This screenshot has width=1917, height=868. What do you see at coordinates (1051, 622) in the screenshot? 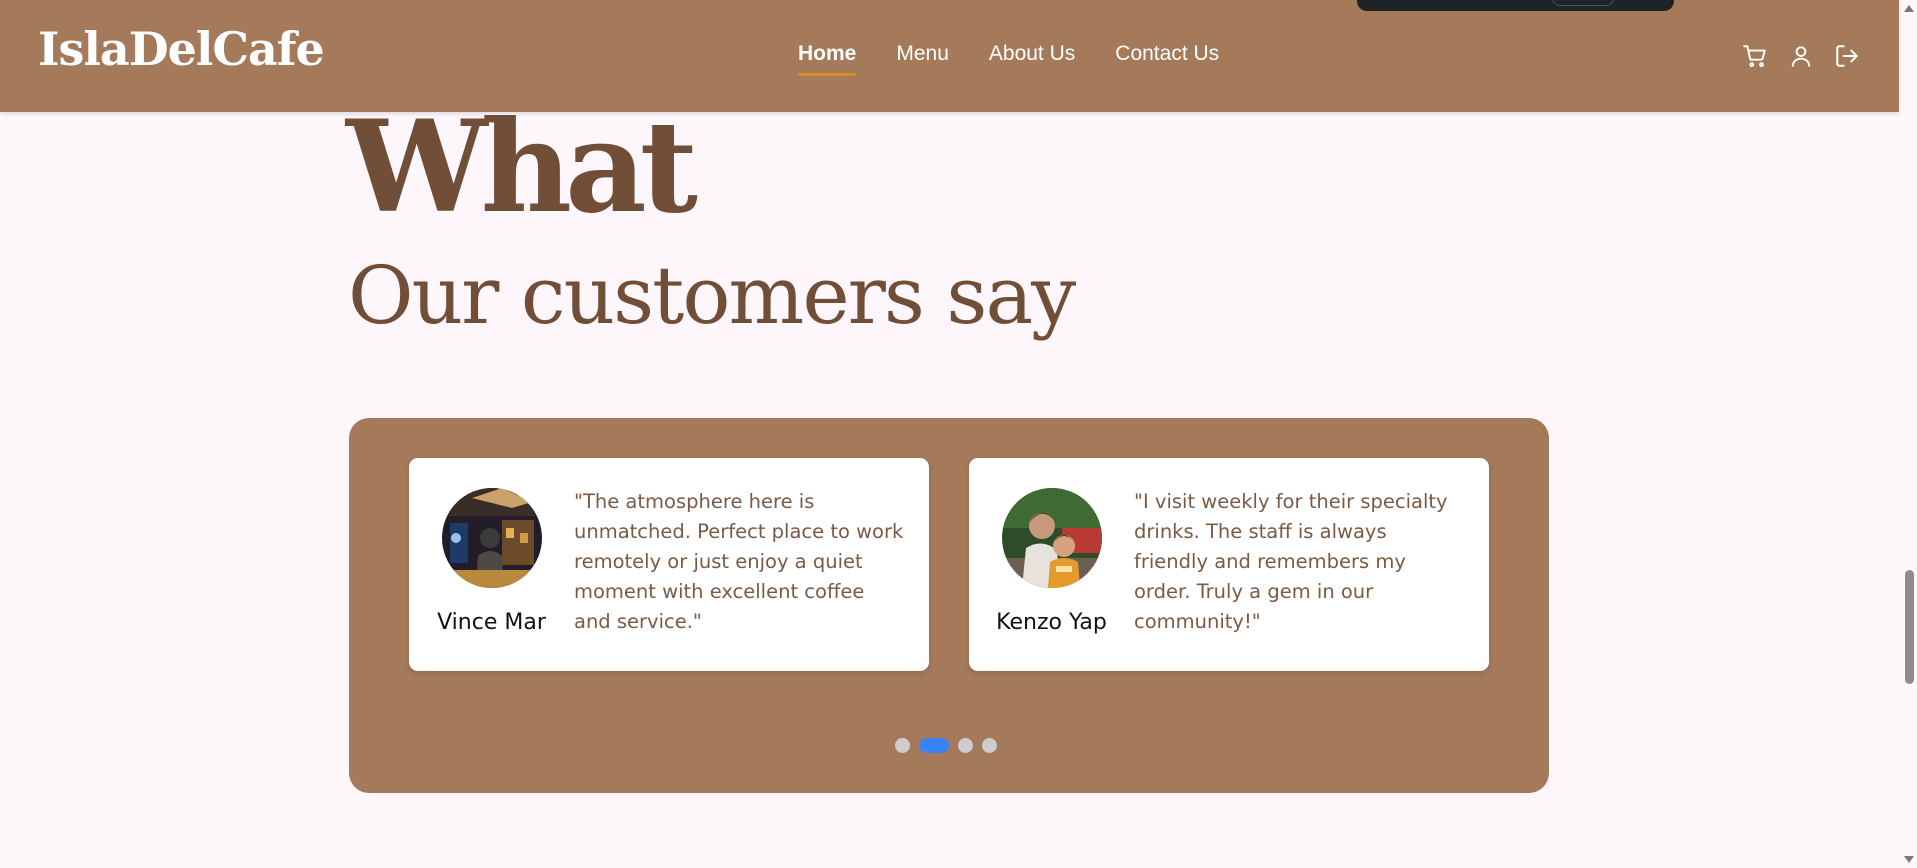
I see `reviewer-name: Kenzo Yap` at bounding box center [1051, 622].